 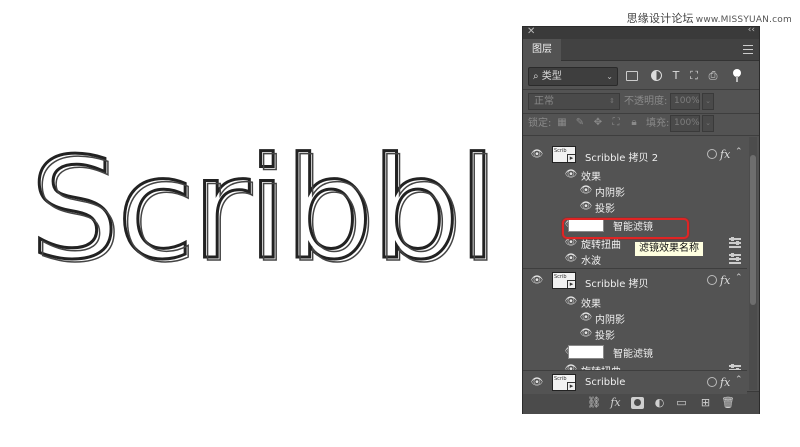 What do you see at coordinates (617, 282) in the screenshot?
I see `layer-name: Scribble 拷贝` at bounding box center [617, 282].